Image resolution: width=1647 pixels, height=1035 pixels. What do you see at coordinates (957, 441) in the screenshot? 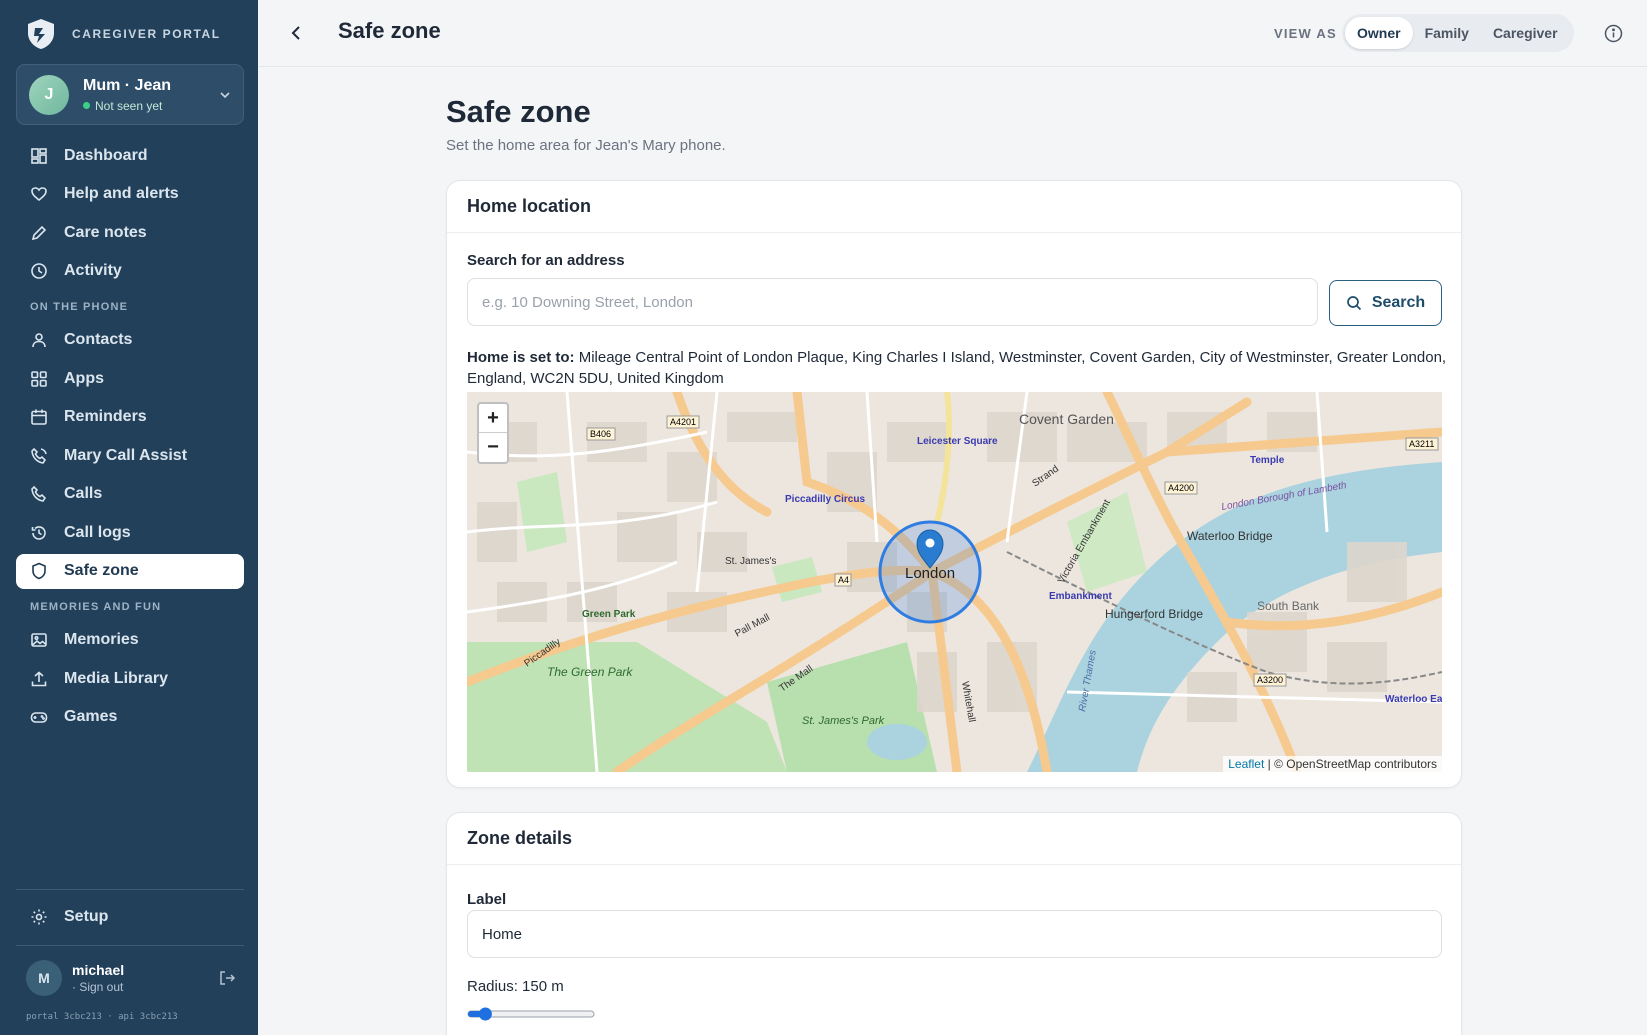
I see `map-label-leicester-square: Leicester Square` at bounding box center [957, 441].